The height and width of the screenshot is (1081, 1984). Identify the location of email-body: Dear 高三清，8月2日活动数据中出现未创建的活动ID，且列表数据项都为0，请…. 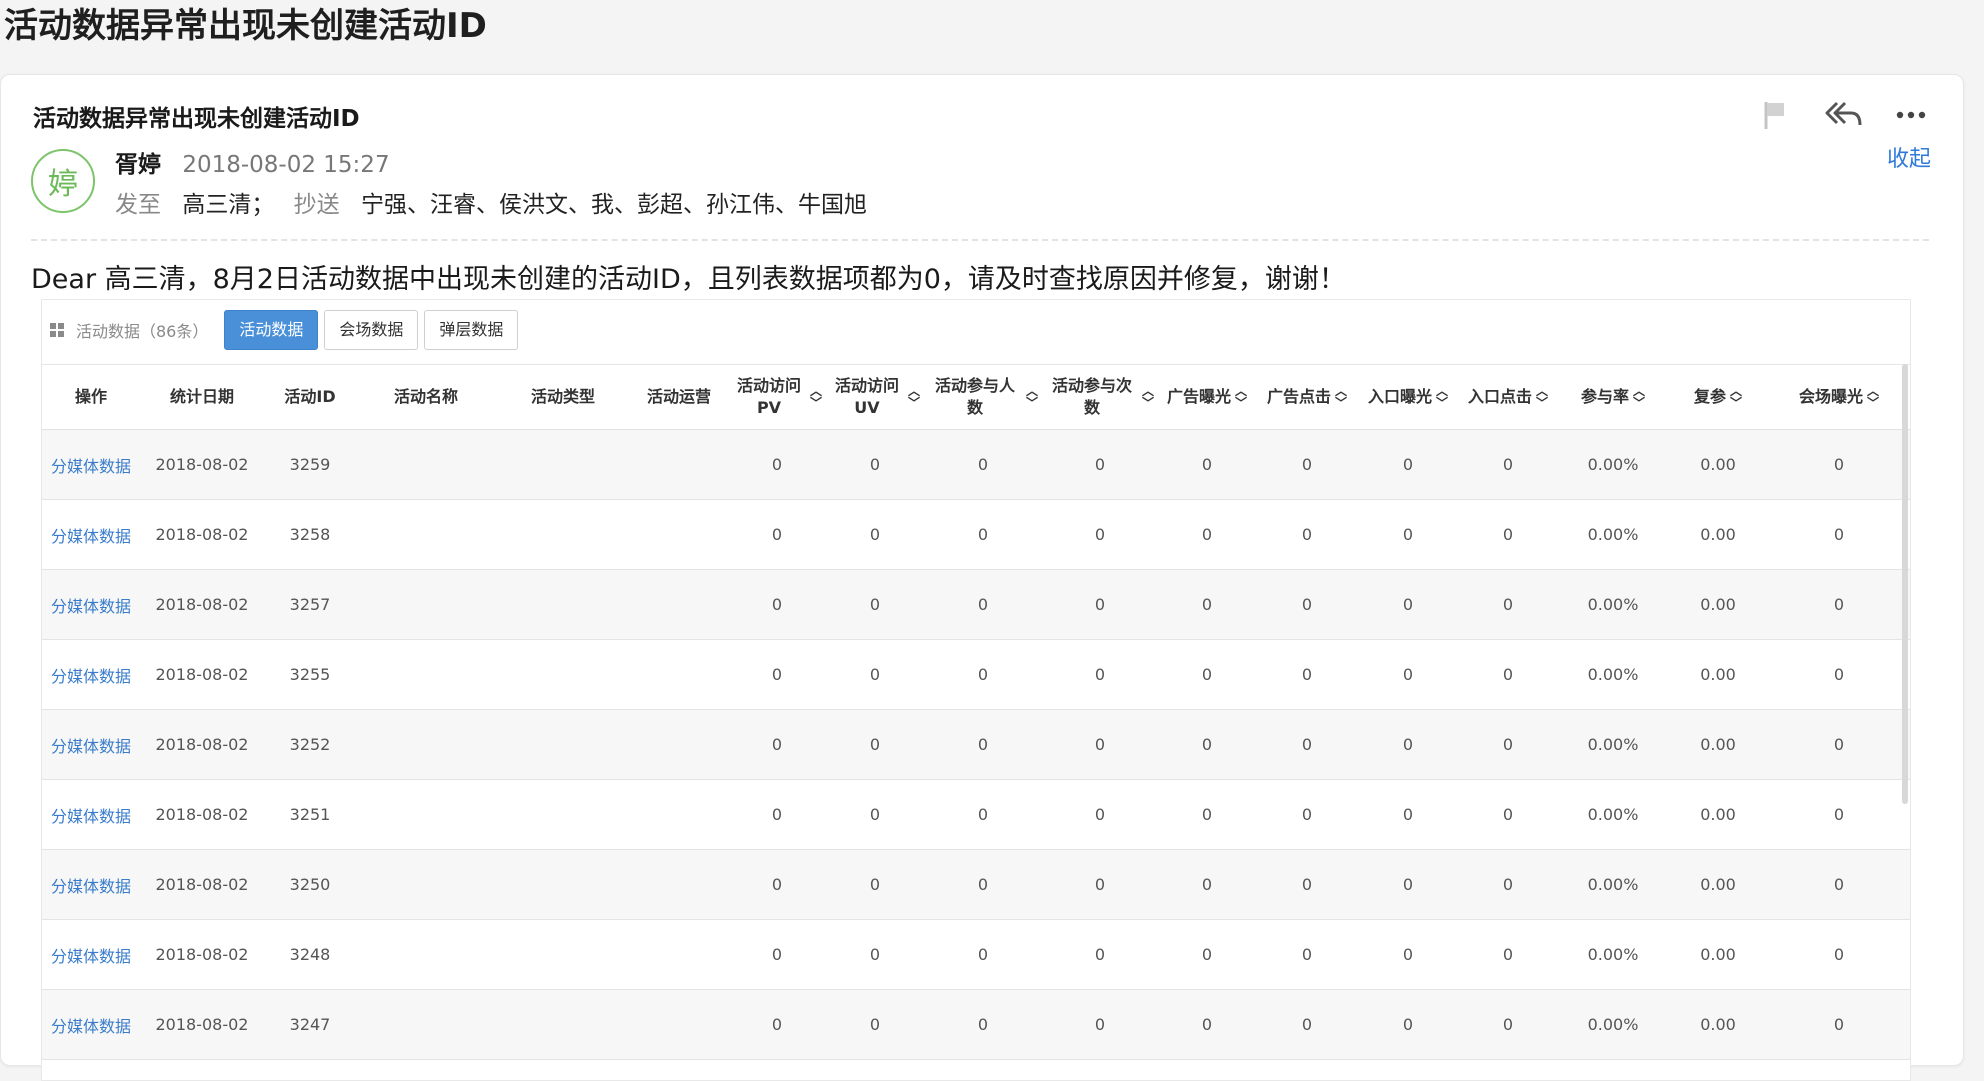
(688, 279).